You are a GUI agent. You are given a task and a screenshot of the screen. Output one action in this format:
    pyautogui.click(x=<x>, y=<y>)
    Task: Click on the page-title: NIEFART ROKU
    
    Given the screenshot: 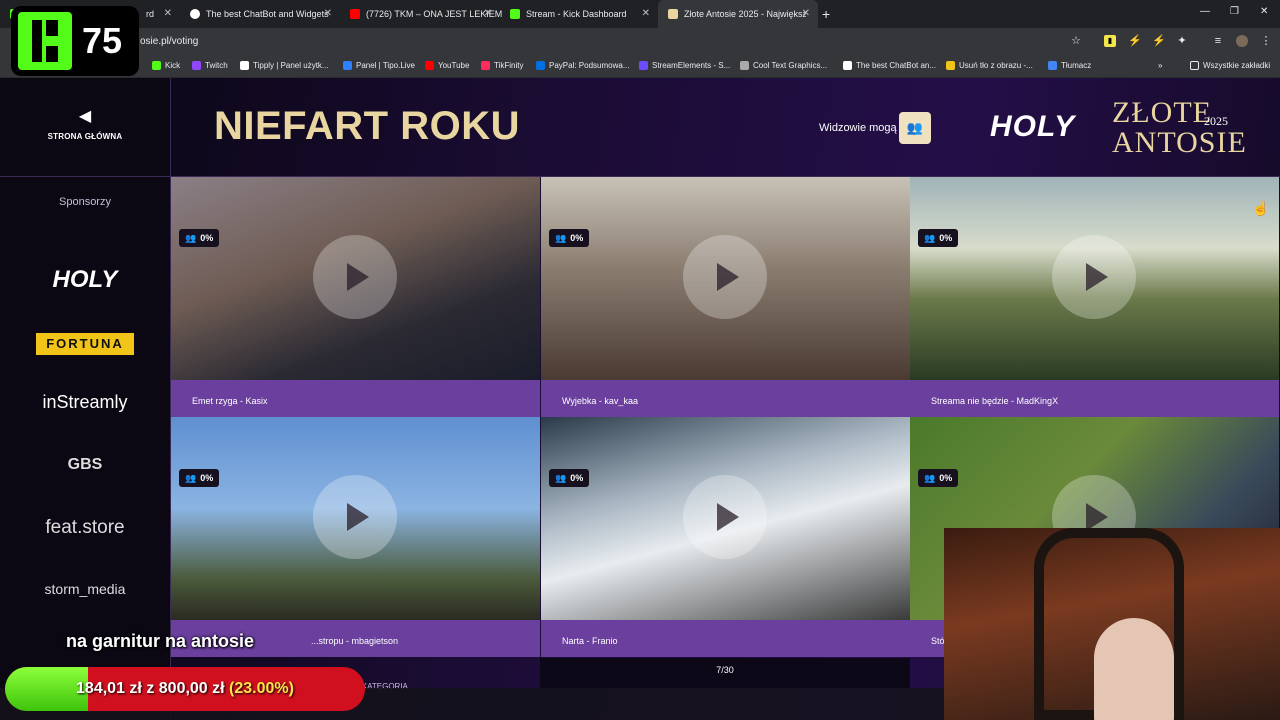 What is the action you would take?
    pyautogui.click(x=367, y=126)
    